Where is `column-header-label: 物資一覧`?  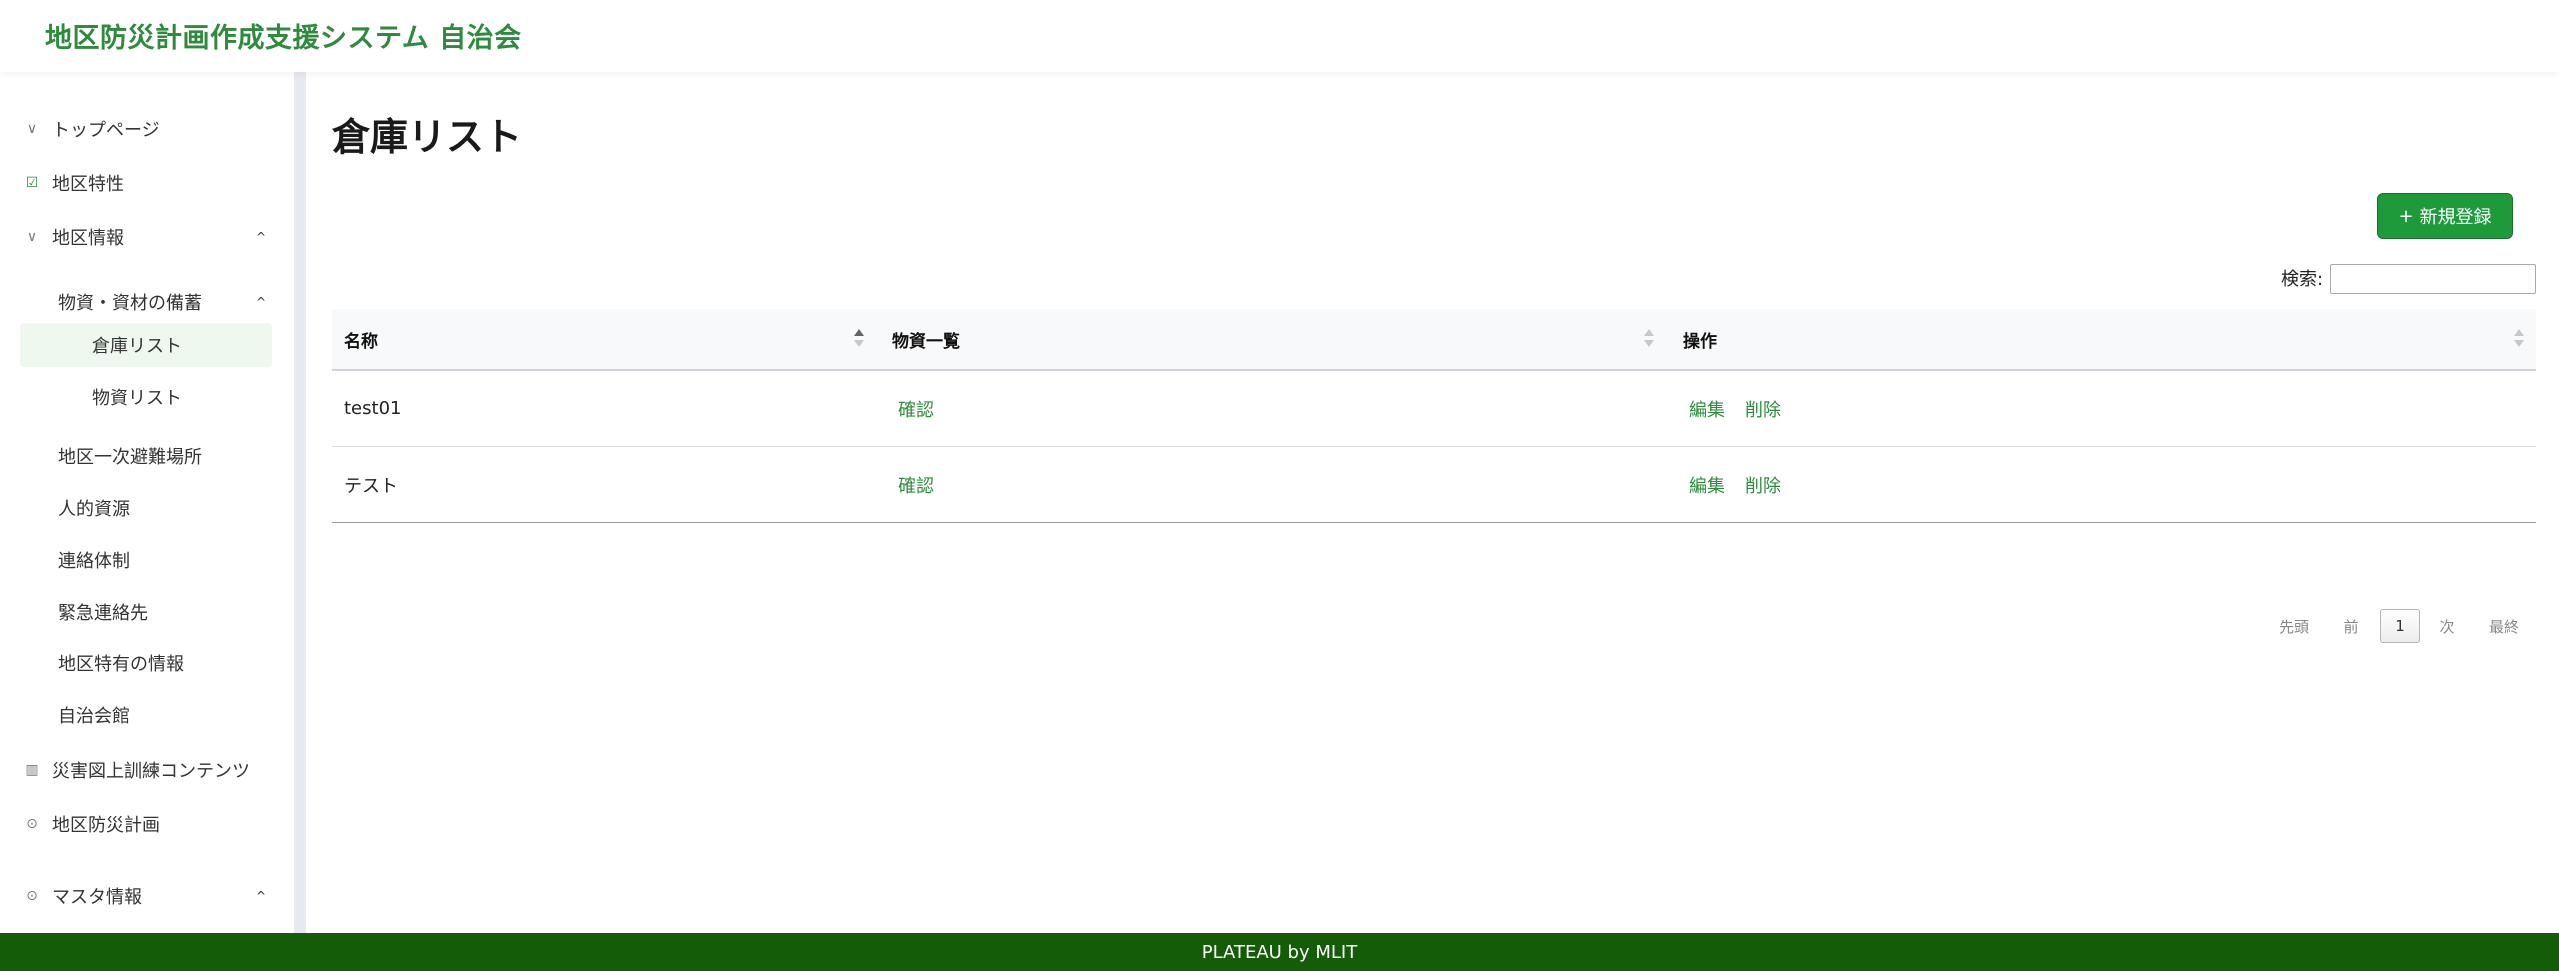
column-header-label: 物資一覧 is located at coordinates (926, 341).